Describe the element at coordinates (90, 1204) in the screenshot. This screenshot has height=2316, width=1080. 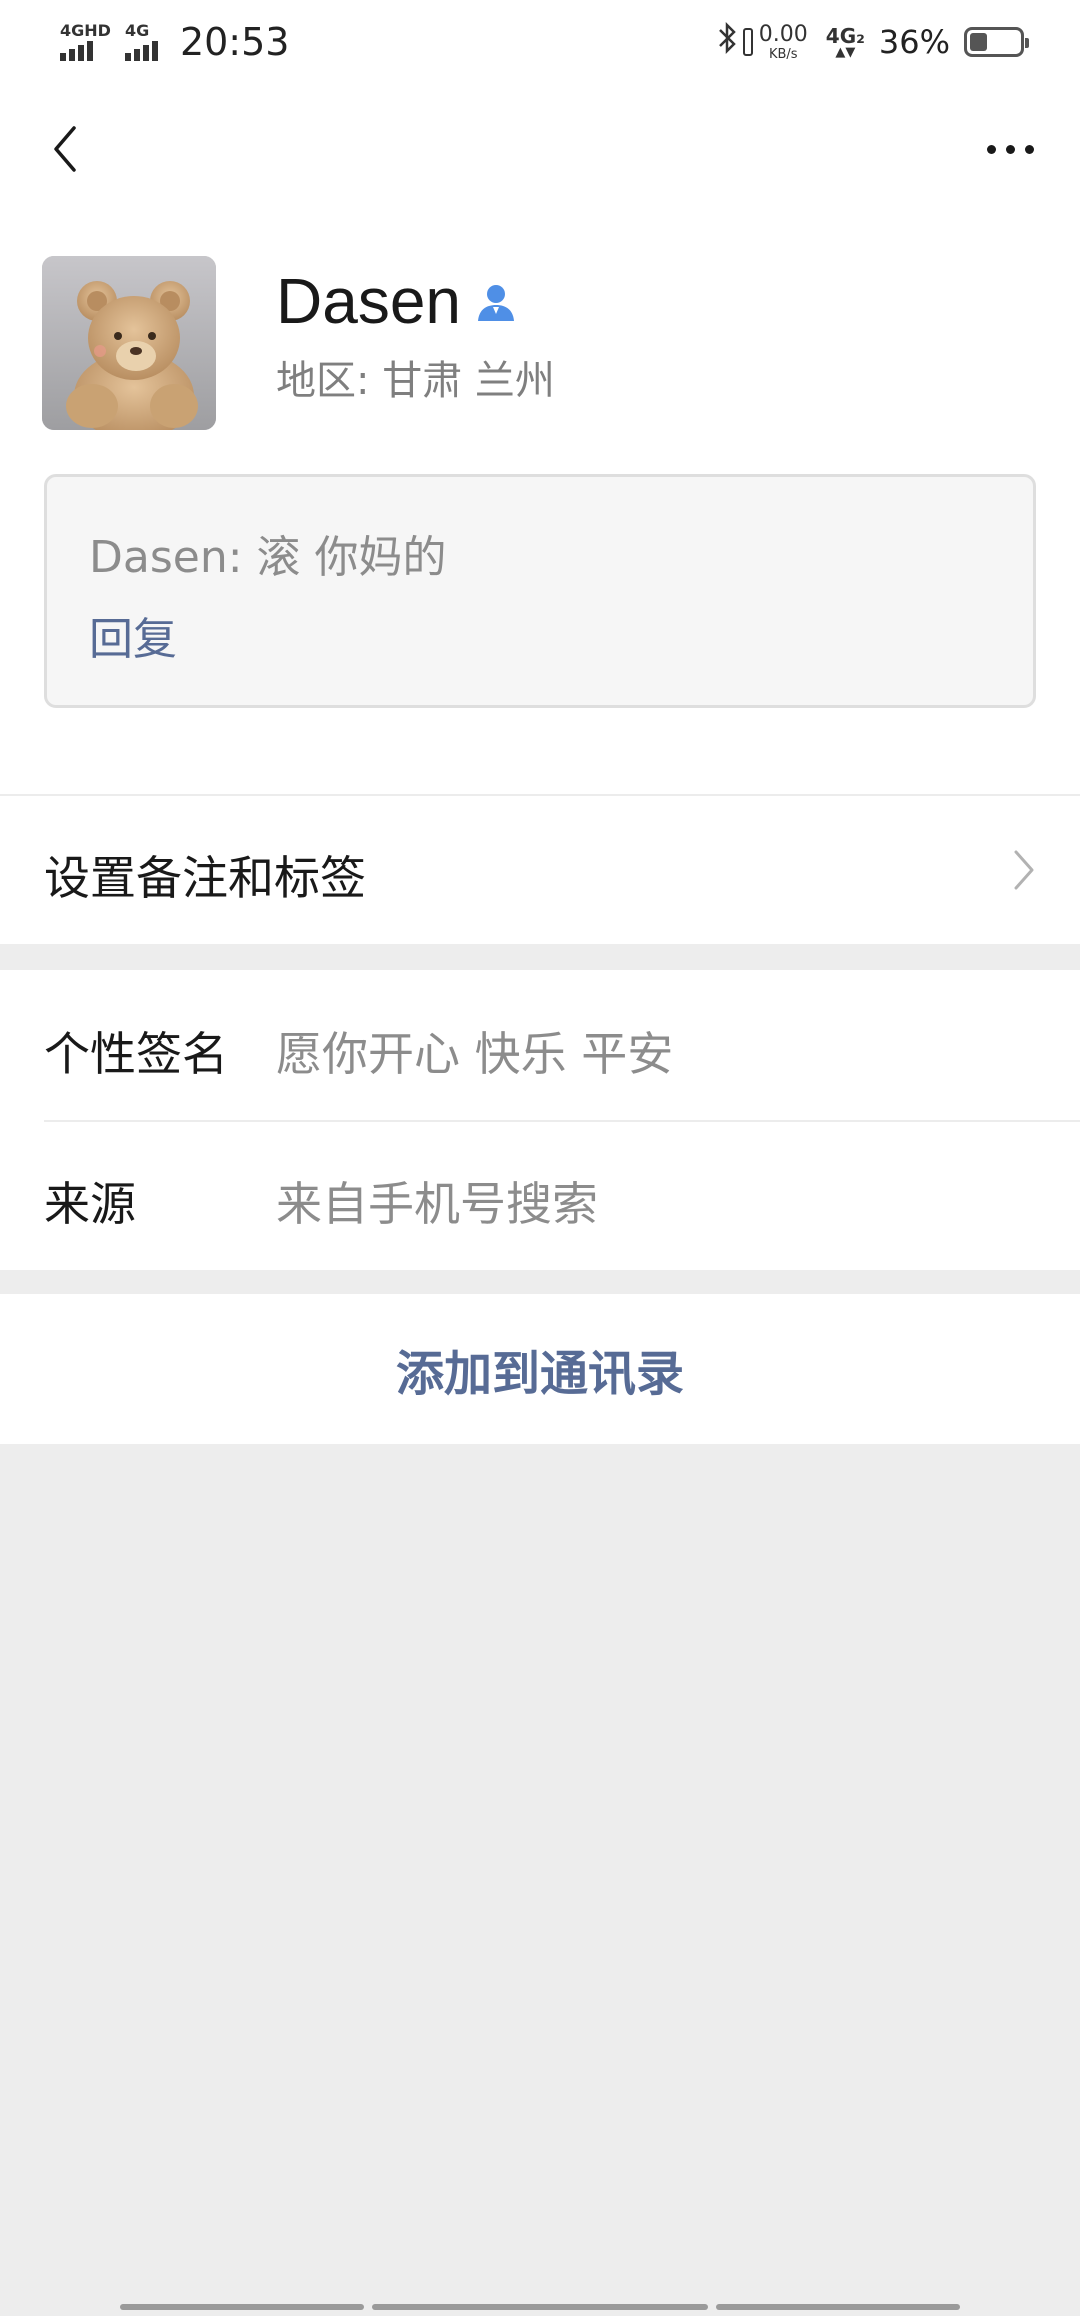
I see `source-label: 来源` at that location.